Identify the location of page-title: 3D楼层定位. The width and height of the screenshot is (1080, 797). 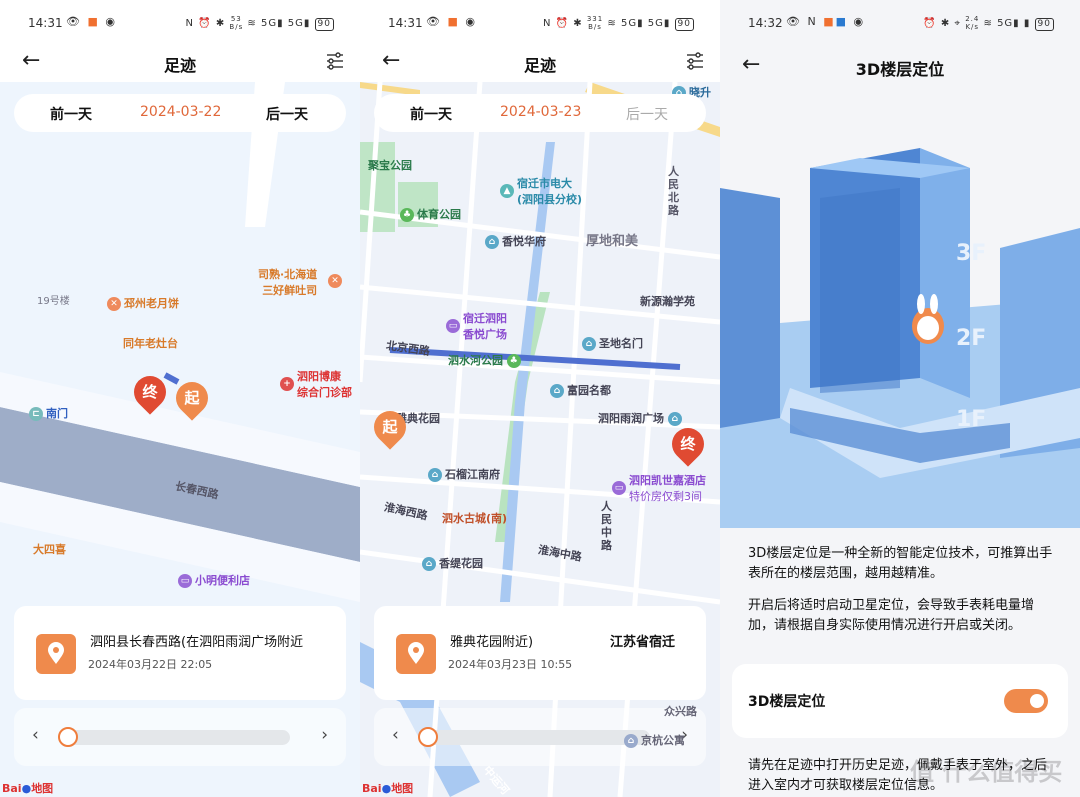
(900, 69).